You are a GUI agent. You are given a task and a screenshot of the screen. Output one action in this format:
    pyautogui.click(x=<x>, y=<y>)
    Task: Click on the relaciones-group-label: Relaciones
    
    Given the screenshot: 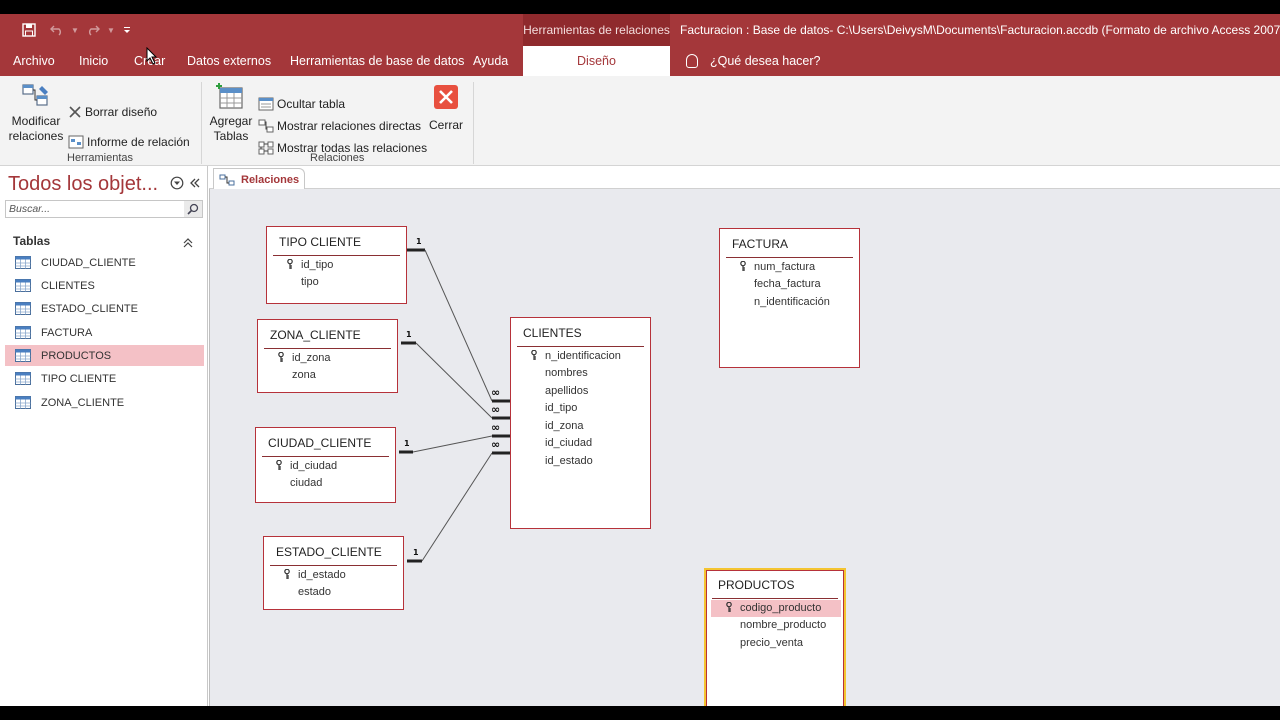 What is the action you would take?
    pyautogui.click(x=337, y=158)
    